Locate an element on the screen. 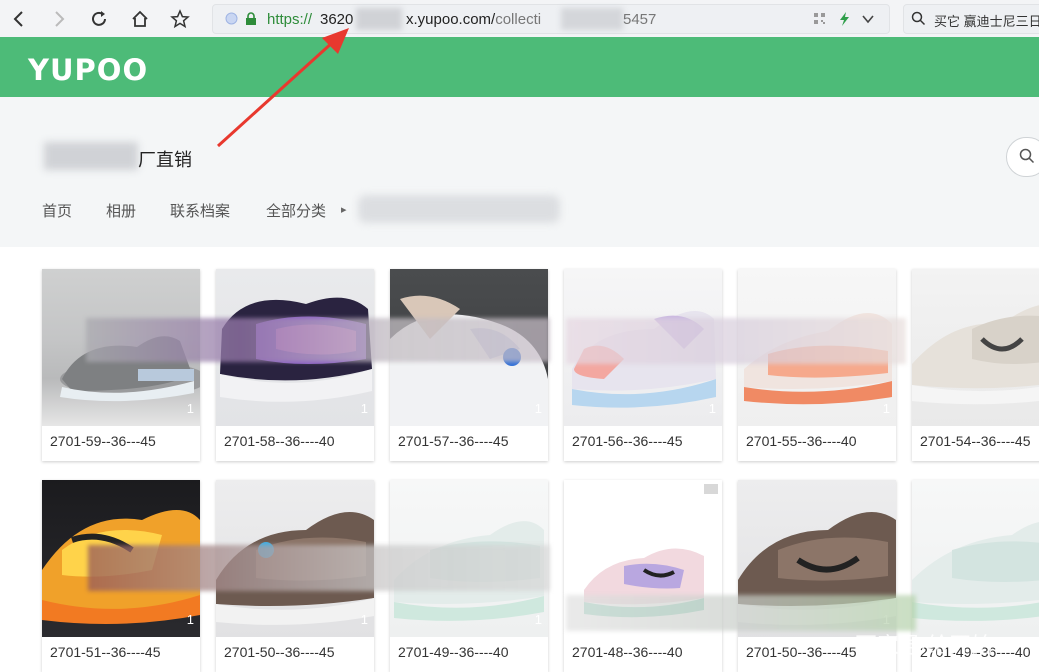 This screenshot has width=1039, height=672. watermark-text: 百家号/给开始 is located at coordinates (924, 645).